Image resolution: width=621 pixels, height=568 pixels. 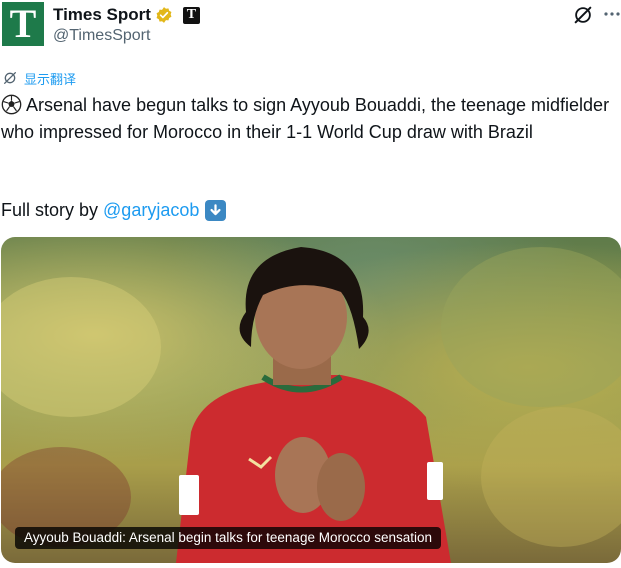 I want to click on display-name: Times Sport, so click(x=102, y=15).